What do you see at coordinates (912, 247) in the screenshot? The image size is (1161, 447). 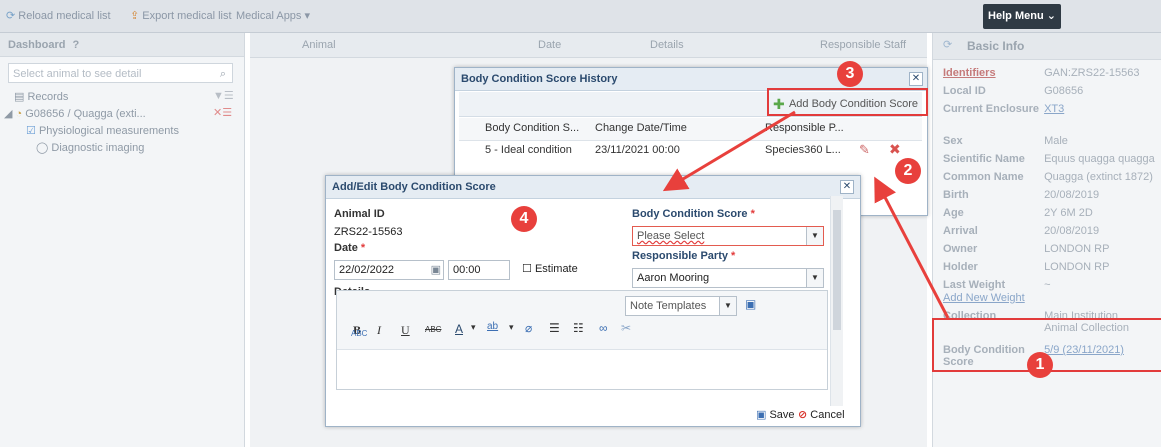 I see `arrow-to-history` at bounding box center [912, 247].